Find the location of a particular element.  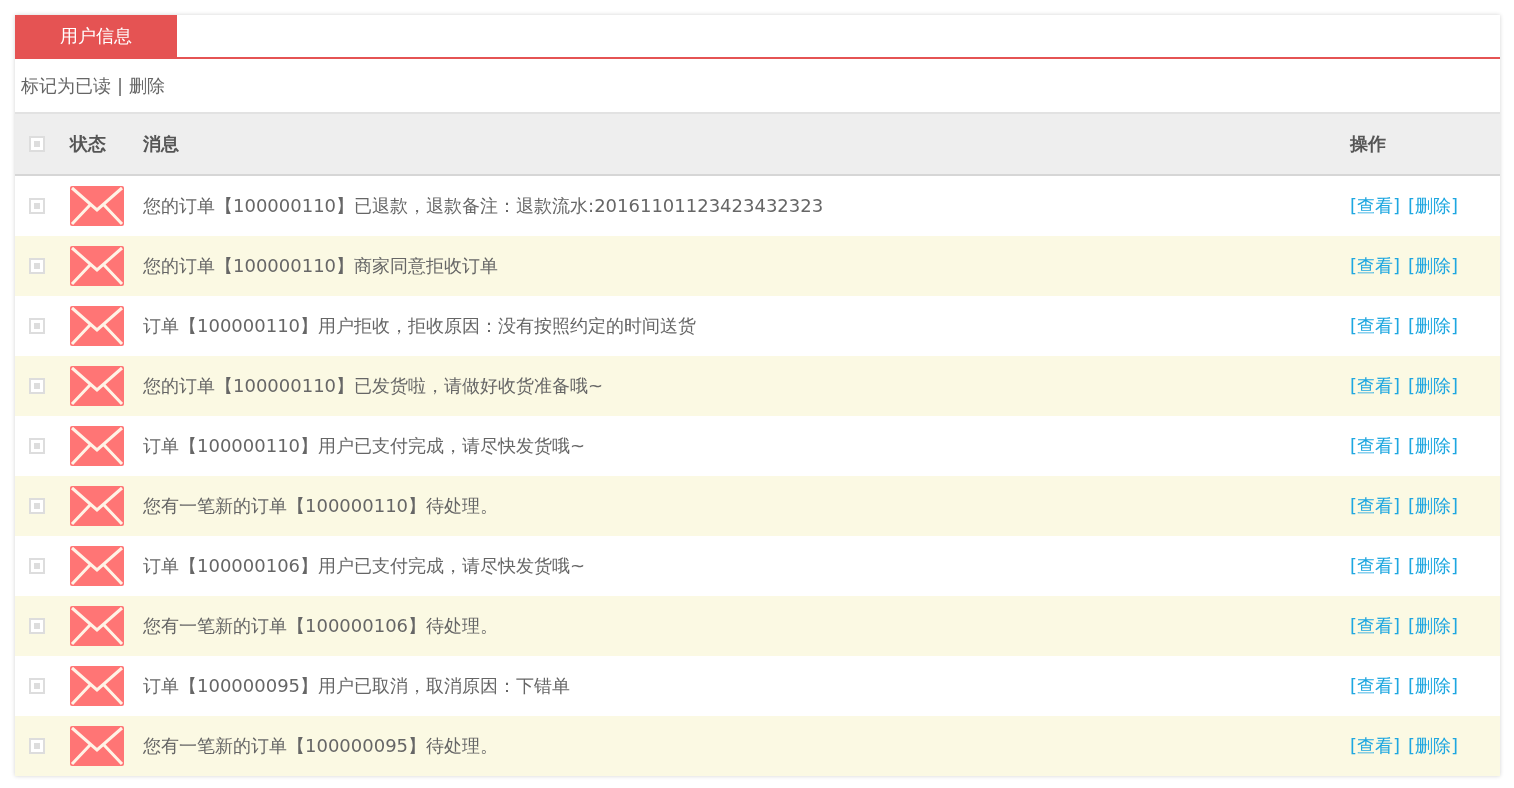

message-text: 订单【100000110】用户已支付完成，请尽快发货哦~ is located at coordinates (364, 445).